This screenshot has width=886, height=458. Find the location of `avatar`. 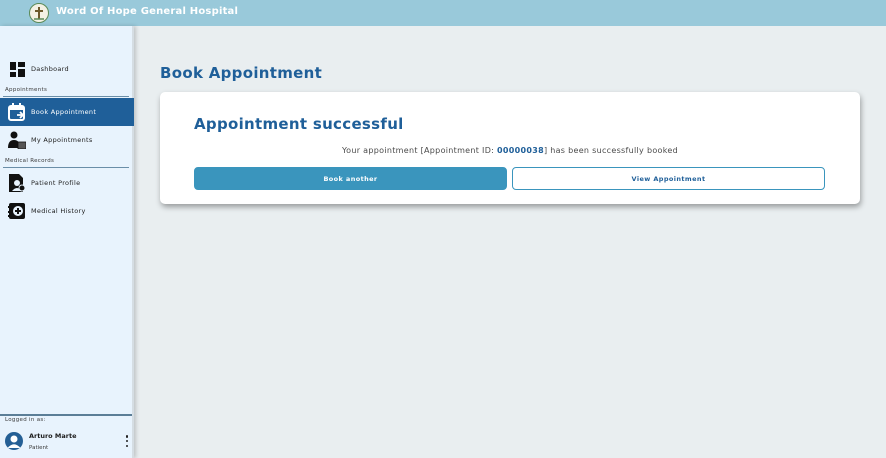

avatar is located at coordinates (14, 441).